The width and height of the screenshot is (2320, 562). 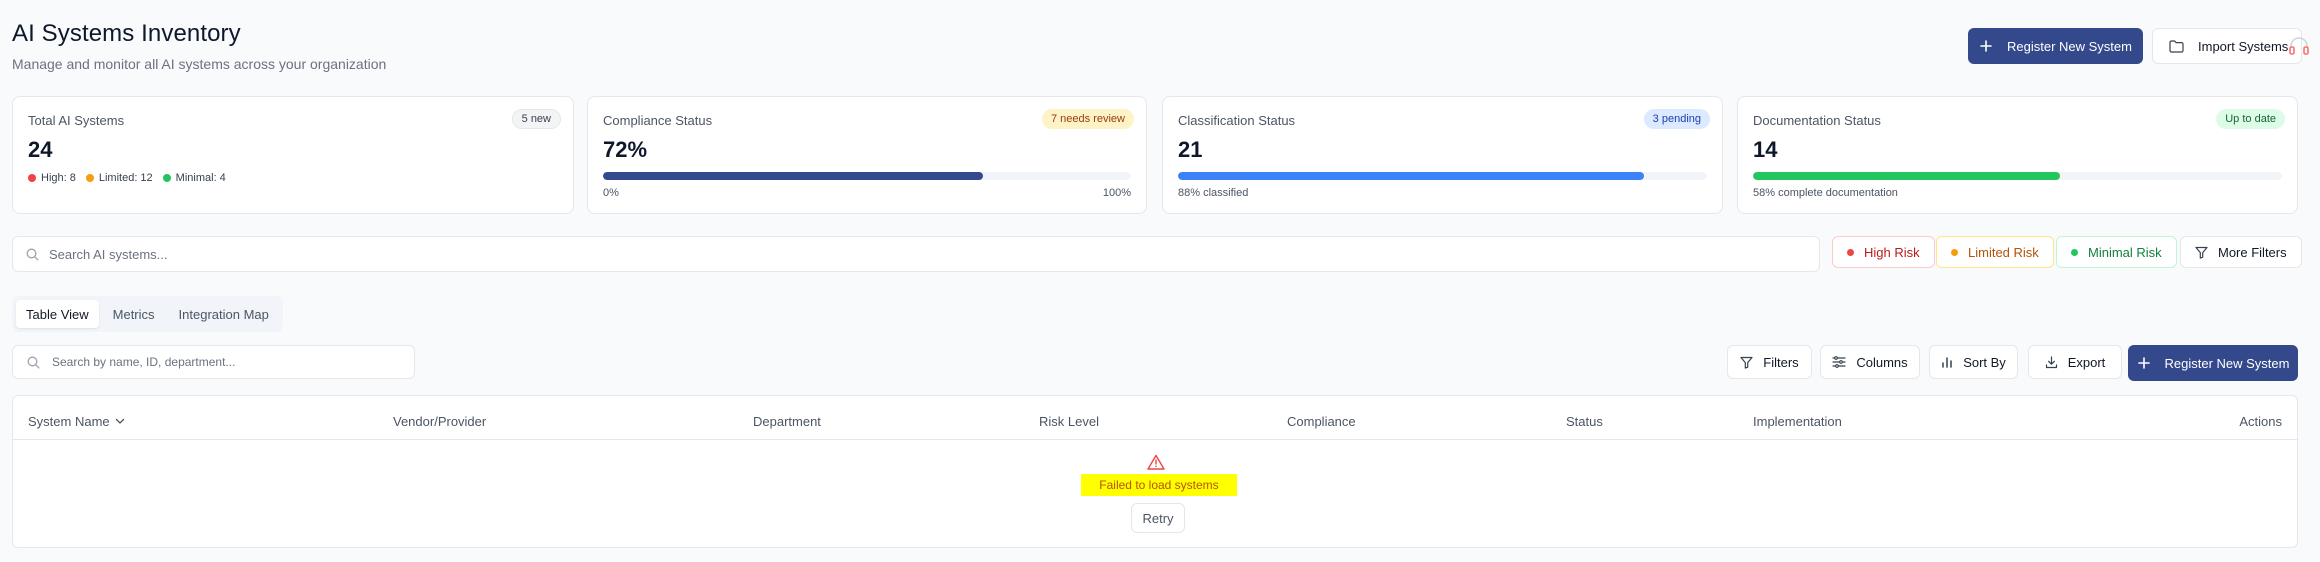 What do you see at coordinates (658, 120) in the screenshot?
I see `card-label: Compliance Status` at bounding box center [658, 120].